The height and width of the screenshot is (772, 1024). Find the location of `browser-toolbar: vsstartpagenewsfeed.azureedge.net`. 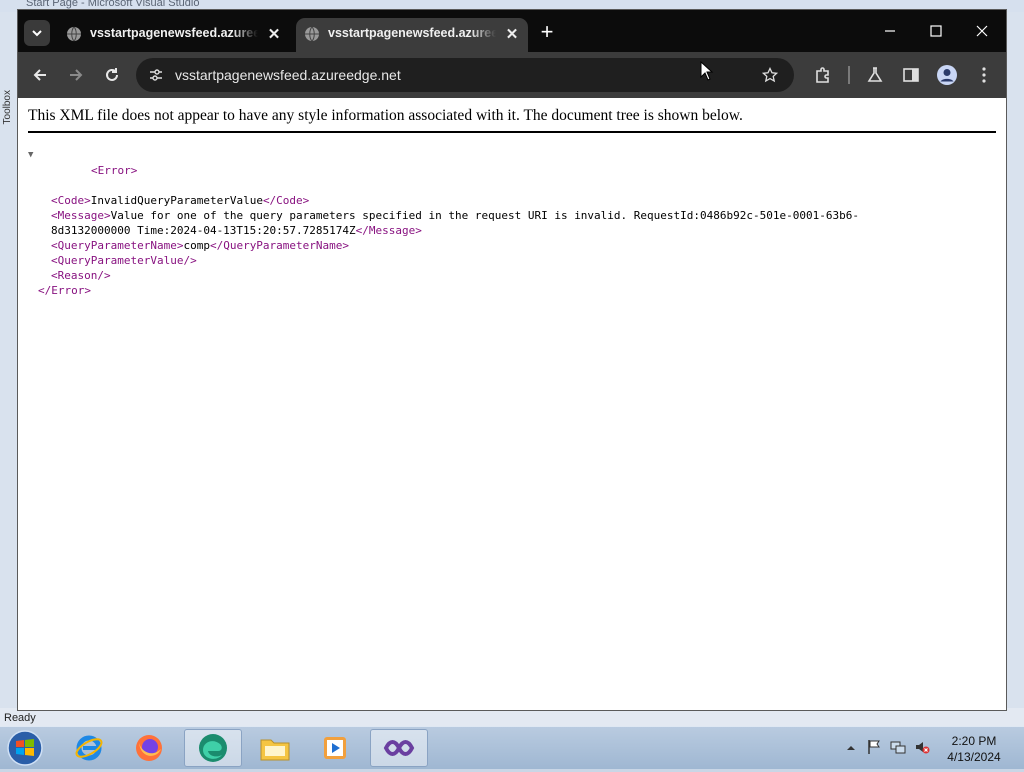

browser-toolbar: vsstartpagenewsfeed.azureedge.net is located at coordinates (512, 75).